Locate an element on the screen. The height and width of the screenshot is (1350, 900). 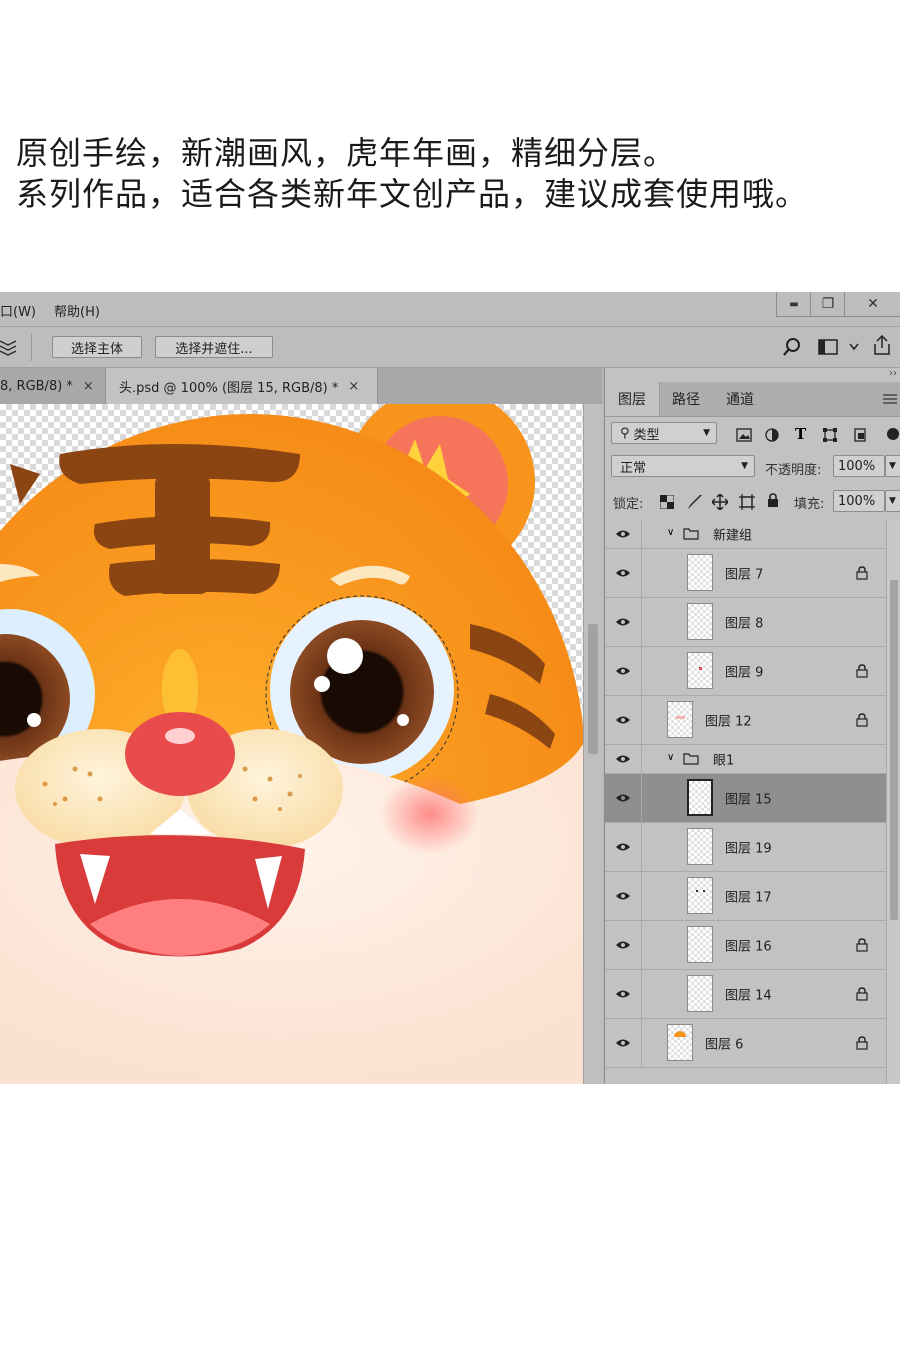
layer-row: 图层 19 is located at coordinates (745, 847).